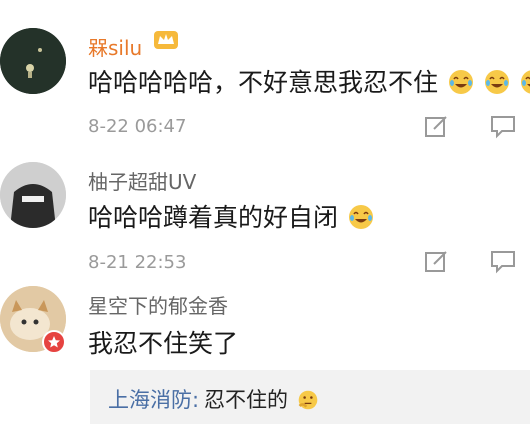 This screenshot has width=530, height=424. I want to click on username: 星空下的郁金香, so click(158, 304).